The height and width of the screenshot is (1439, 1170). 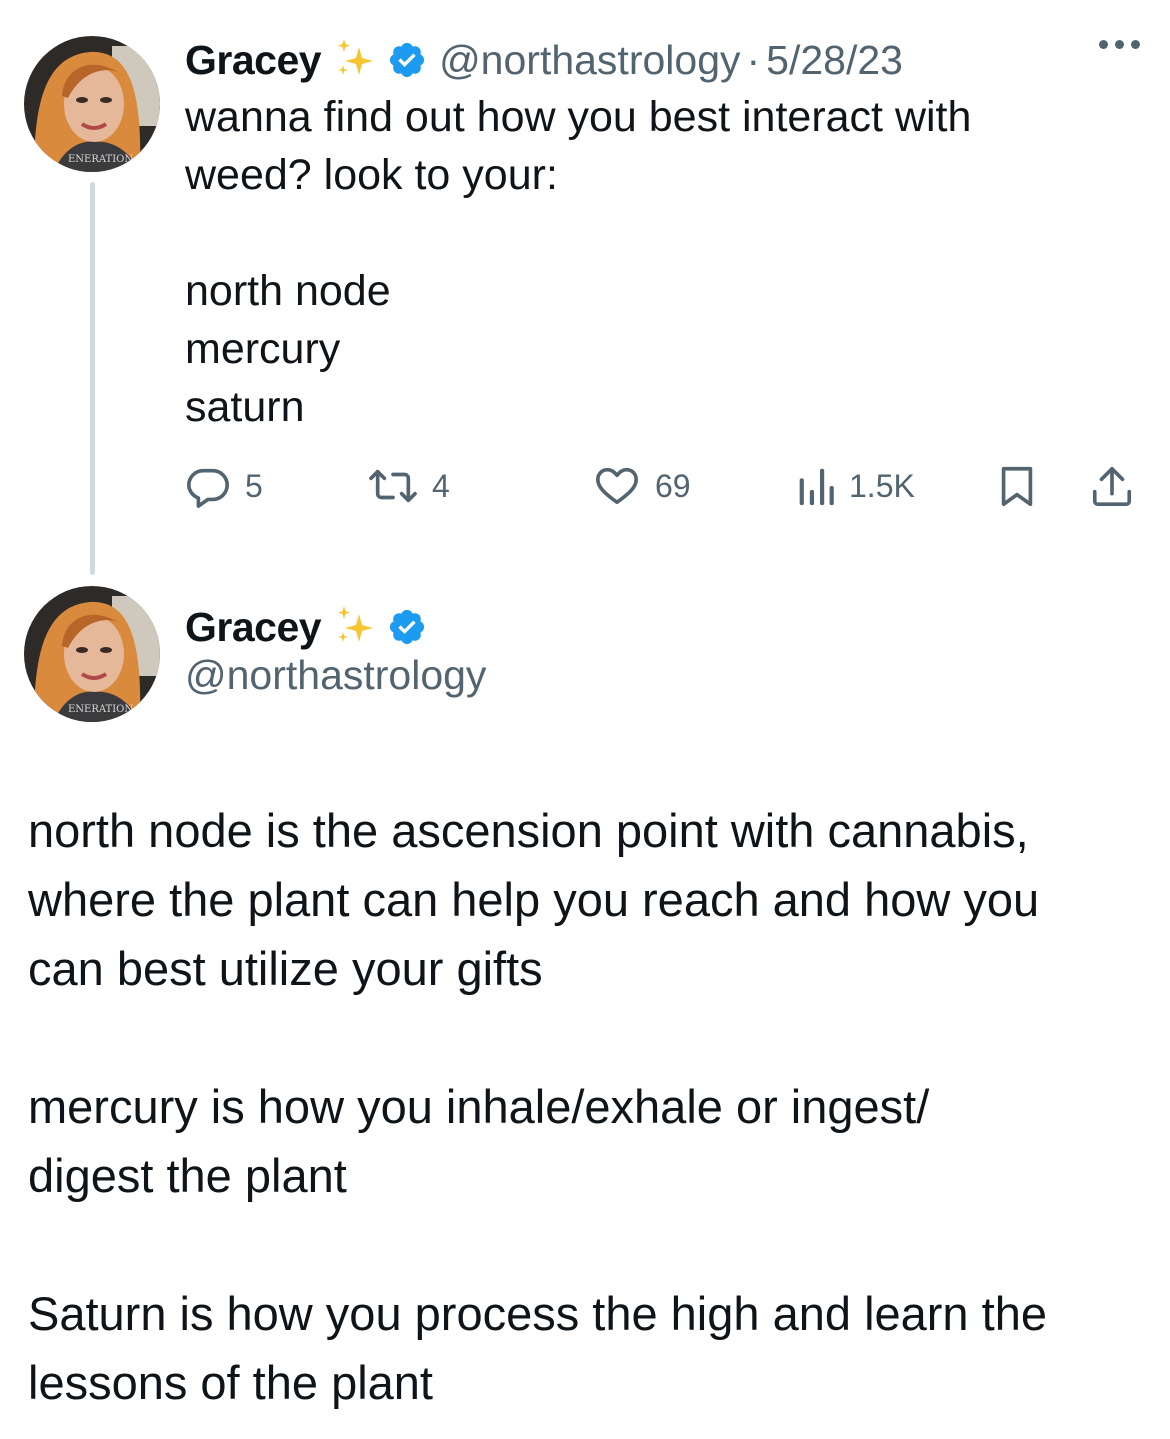 I want to click on tweet1-header: Gracey @northastrology · 5/28/23, so click(x=544, y=60).